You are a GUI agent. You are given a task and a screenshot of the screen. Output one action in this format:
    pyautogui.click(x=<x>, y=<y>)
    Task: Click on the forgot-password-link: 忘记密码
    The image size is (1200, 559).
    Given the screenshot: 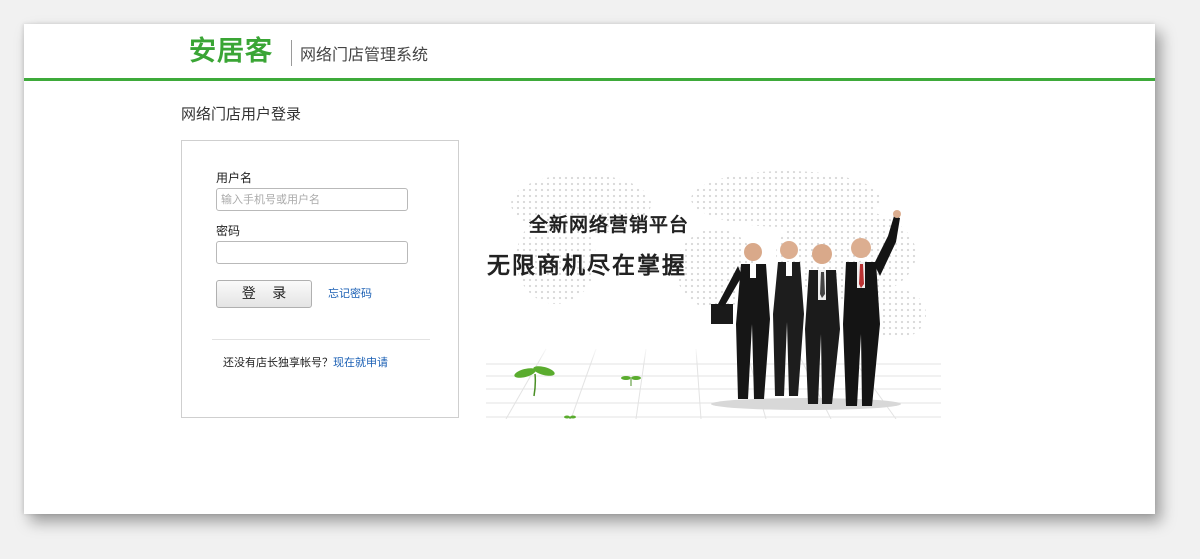 What is the action you would take?
    pyautogui.click(x=350, y=294)
    